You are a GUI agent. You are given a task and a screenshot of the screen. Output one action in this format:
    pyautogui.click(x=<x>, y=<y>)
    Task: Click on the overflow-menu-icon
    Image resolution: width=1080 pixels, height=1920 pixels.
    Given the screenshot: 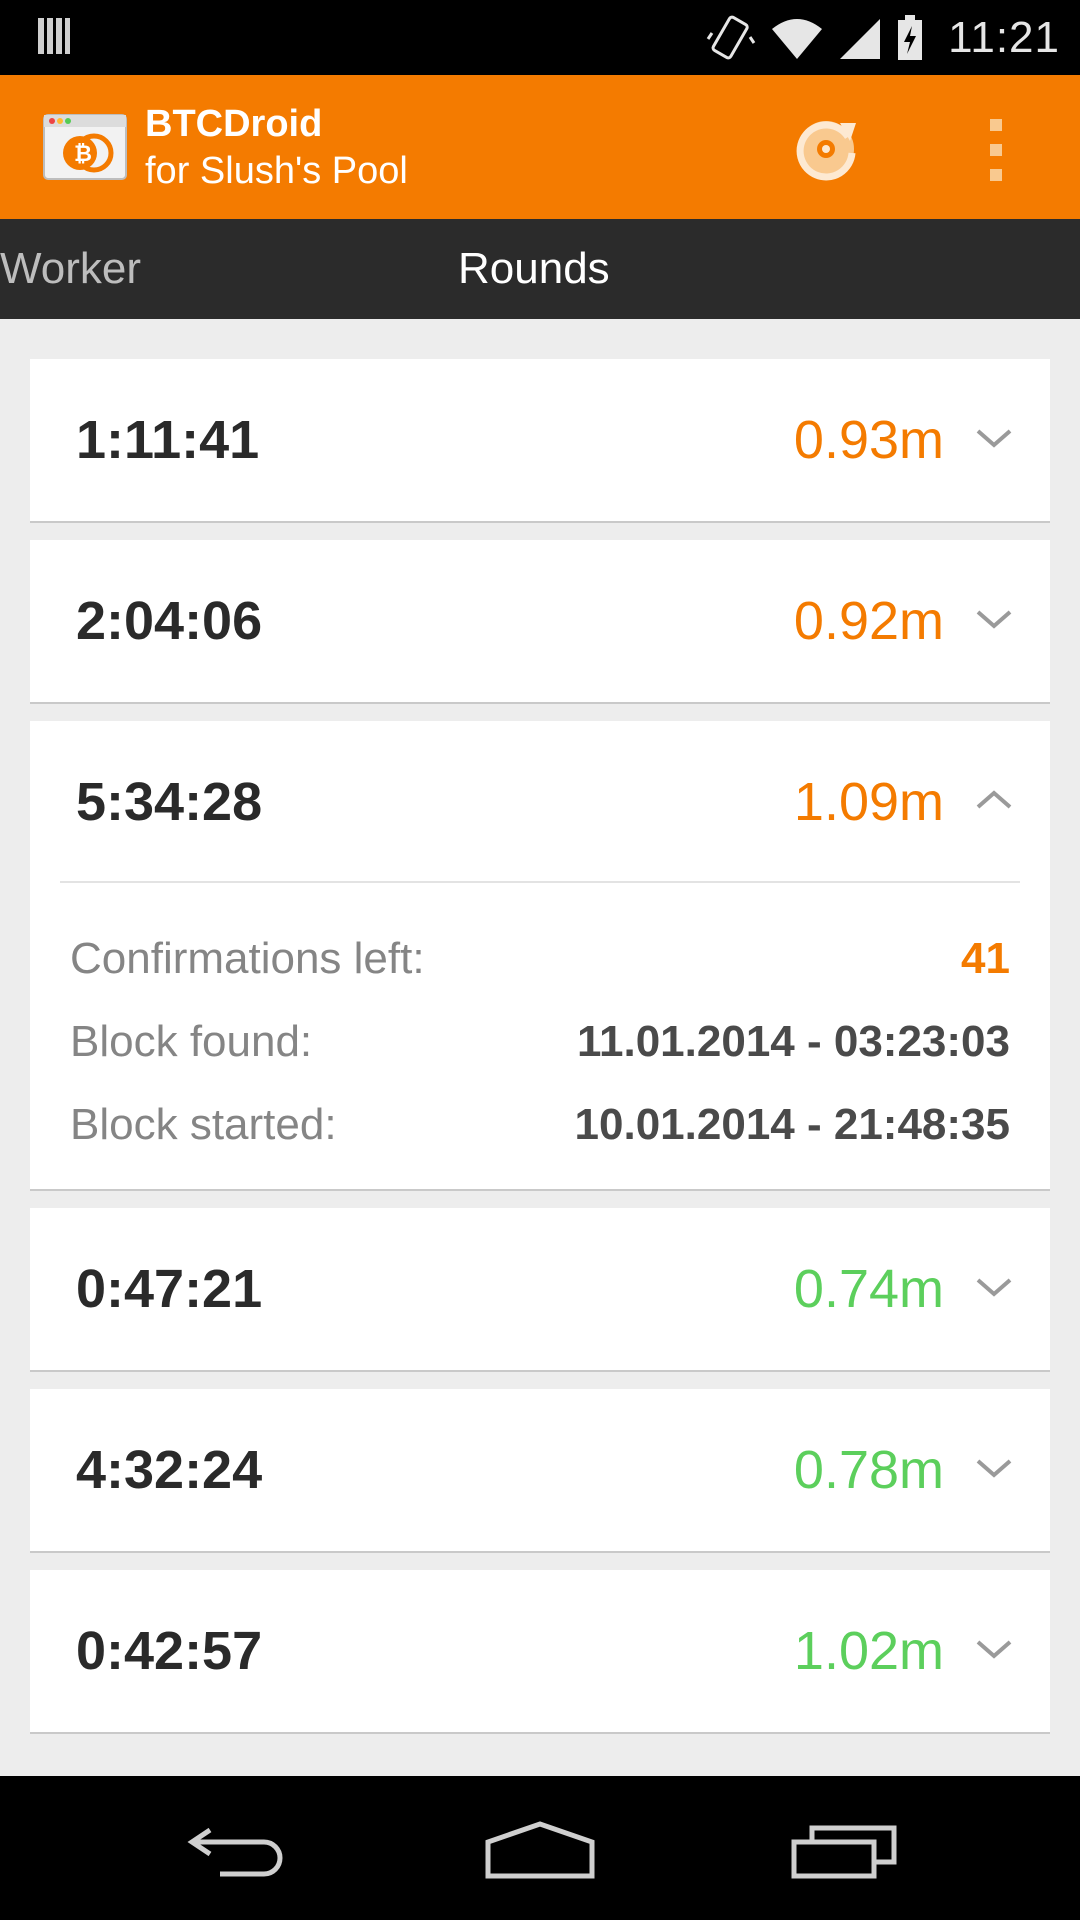 What is the action you would take?
    pyautogui.click(x=996, y=150)
    